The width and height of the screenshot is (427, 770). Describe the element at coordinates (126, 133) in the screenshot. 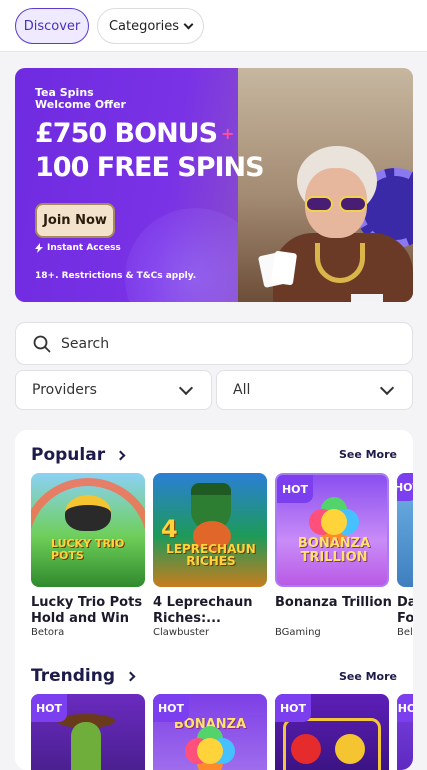

I see `bonus-amount: £750 BONUS` at that location.